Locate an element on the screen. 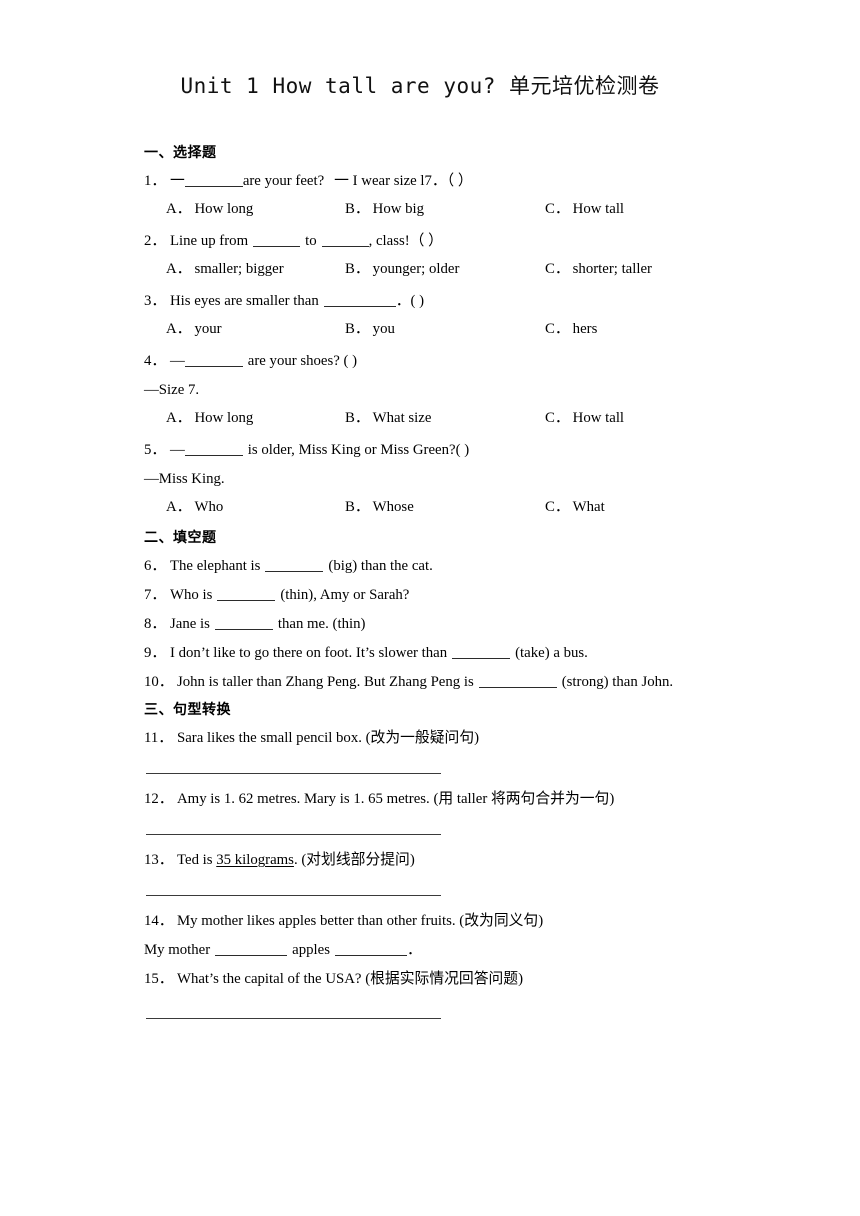 This screenshot has height=1216, width=860. question-13-underlined-part: 35 kilograms is located at coordinates (255, 860).